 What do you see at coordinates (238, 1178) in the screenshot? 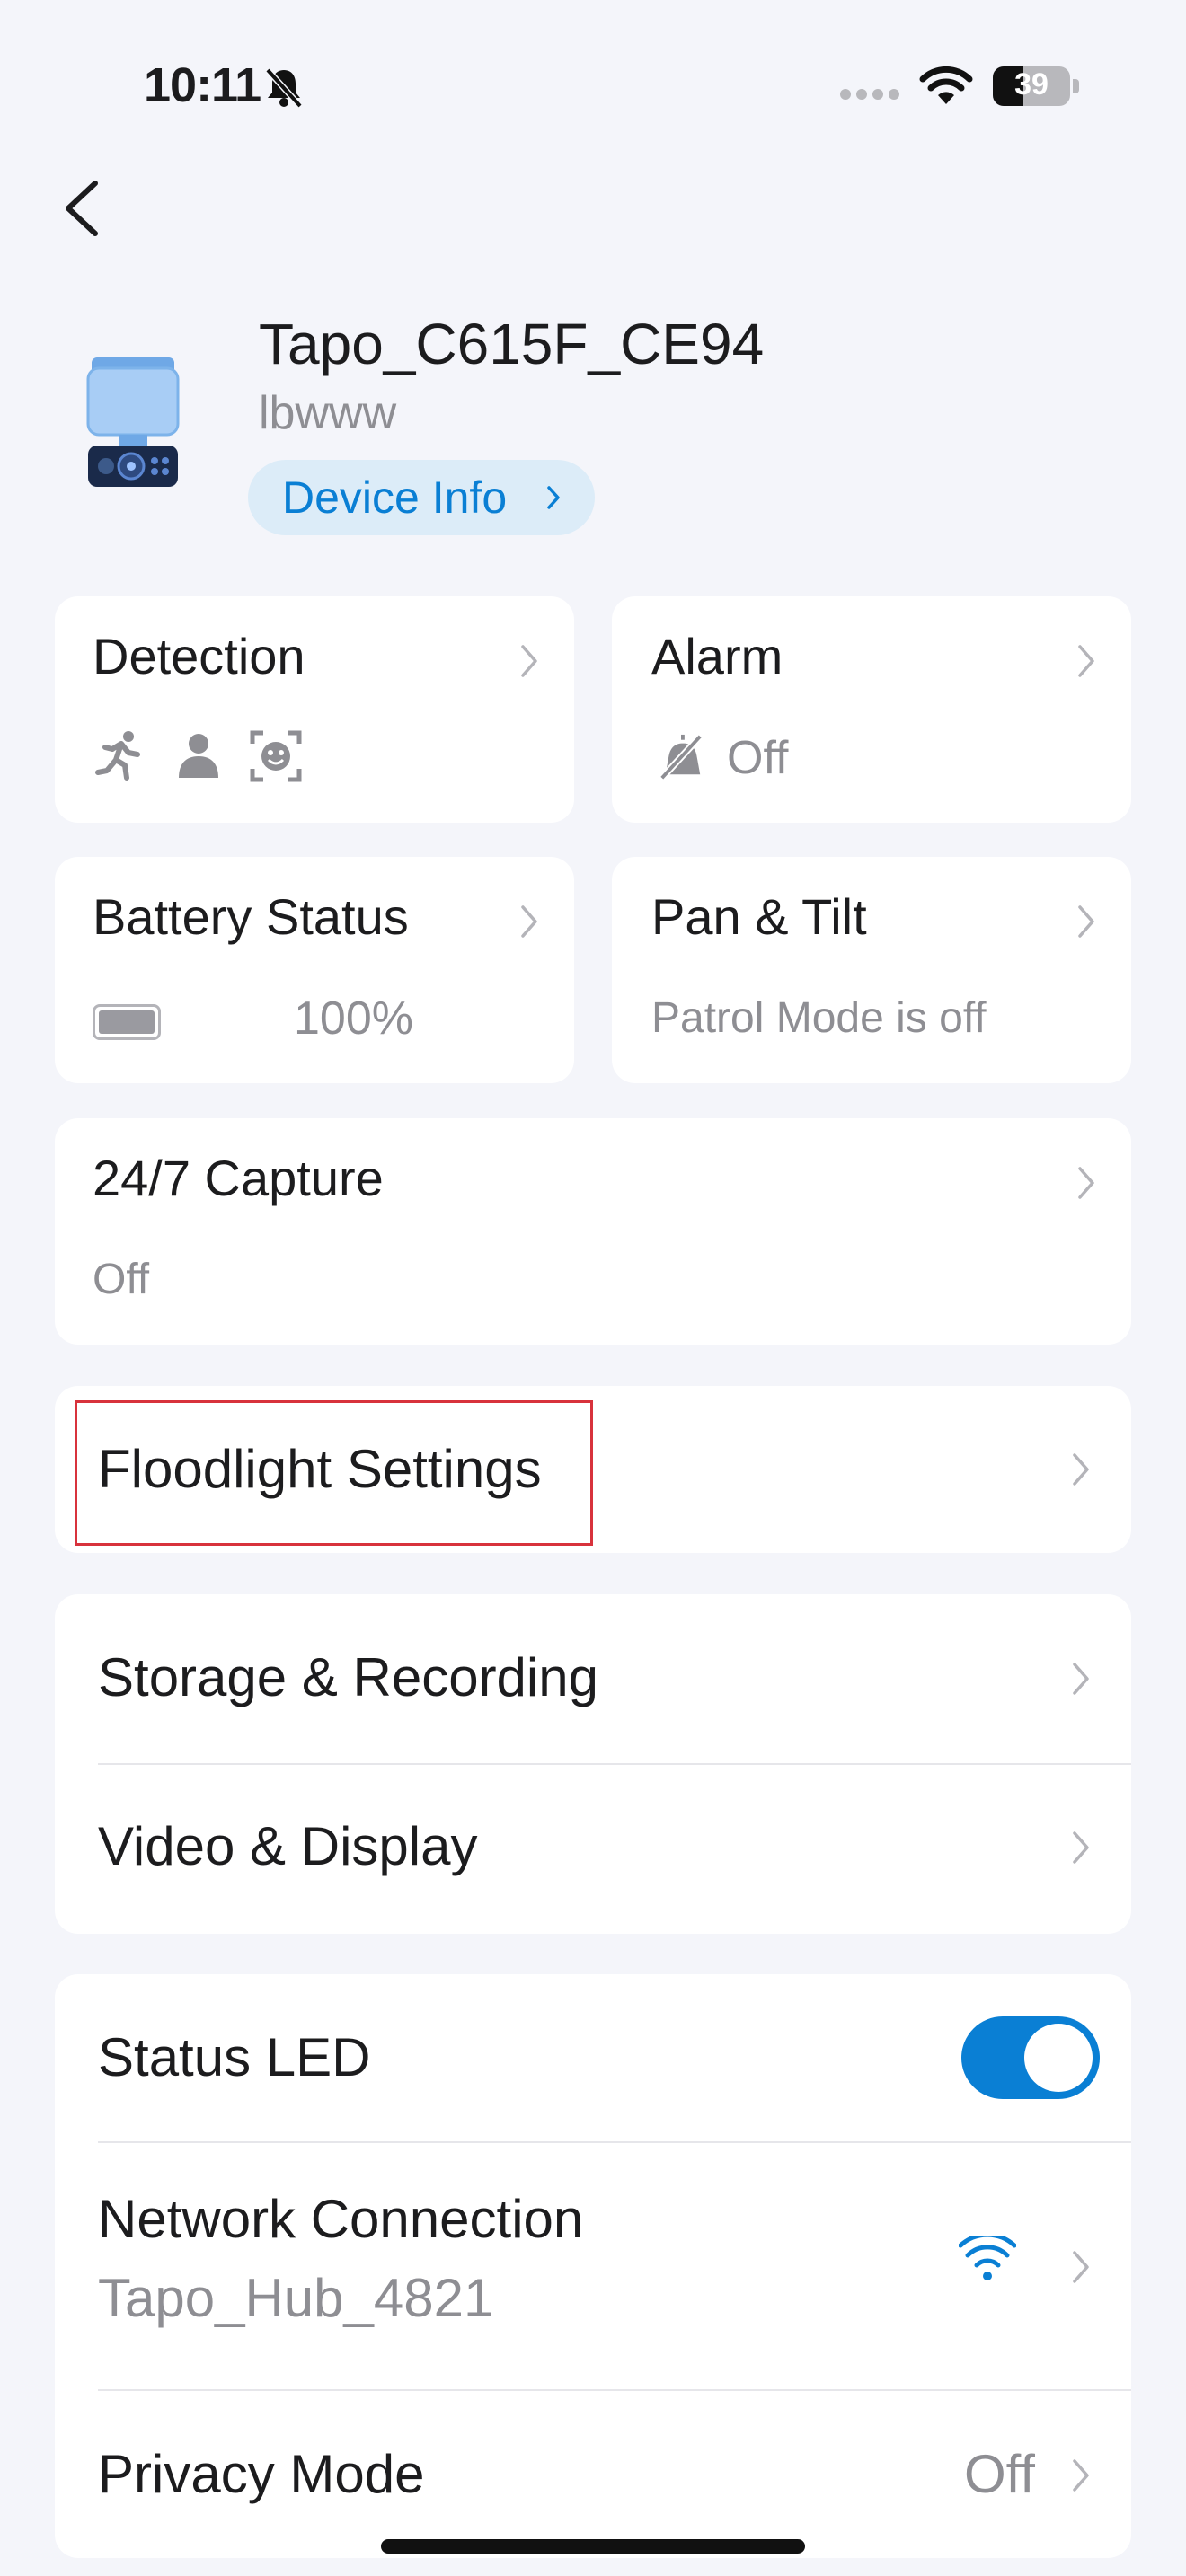
I see `capture-title: 24/7 Capture` at bounding box center [238, 1178].